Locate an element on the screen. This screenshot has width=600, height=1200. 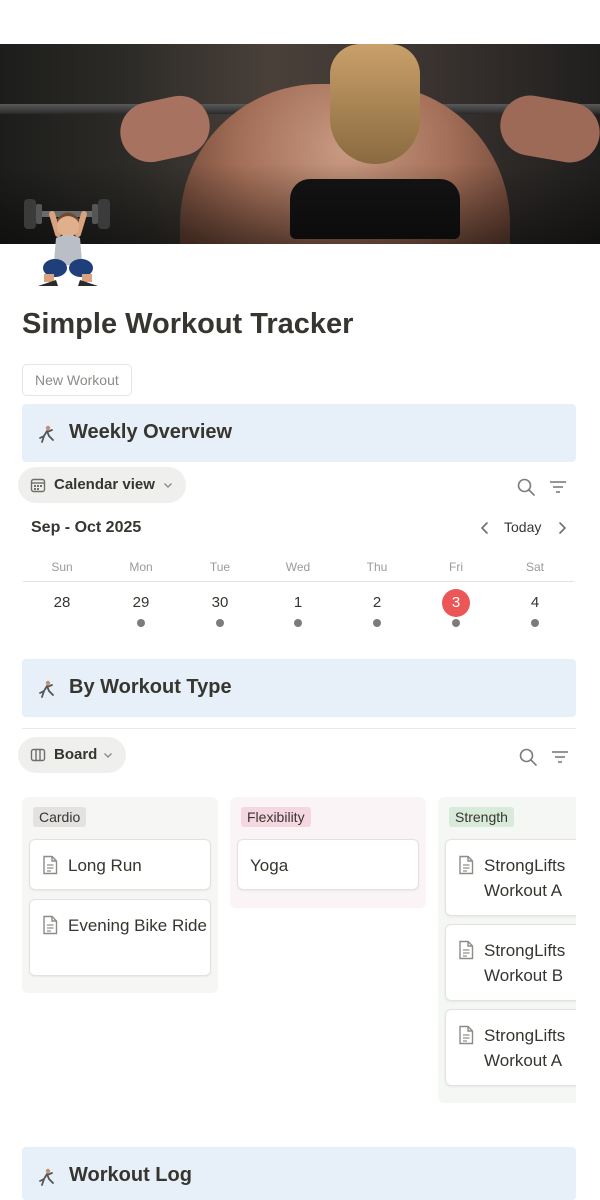
today-button: Today is located at coordinates (522, 527).